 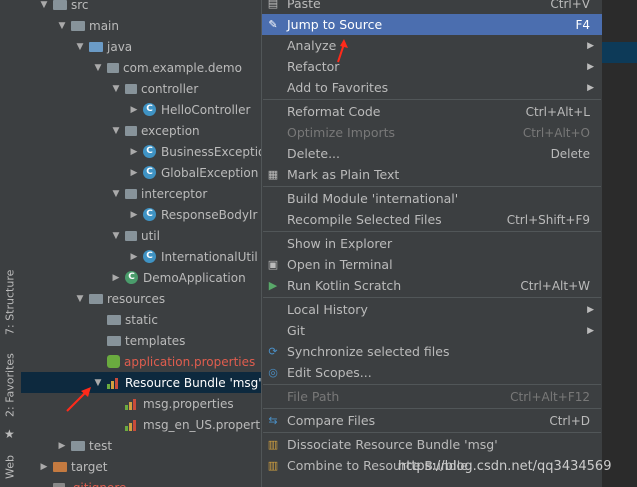 What do you see at coordinates (570, 153) in the screenshot?
I see `menu-item-shortcut: Delete` at bounding box center [570, 153].